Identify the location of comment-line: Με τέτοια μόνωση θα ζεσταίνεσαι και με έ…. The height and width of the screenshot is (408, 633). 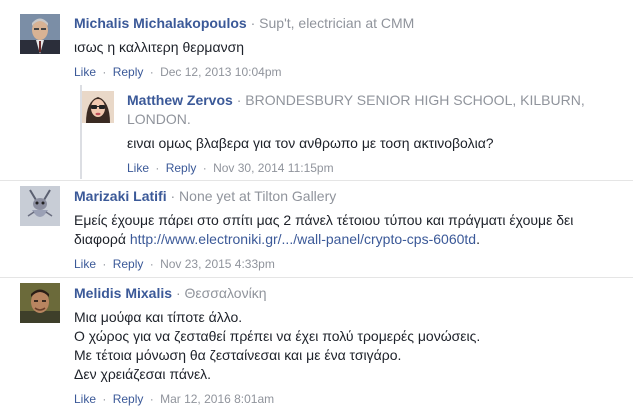
(238, 355).